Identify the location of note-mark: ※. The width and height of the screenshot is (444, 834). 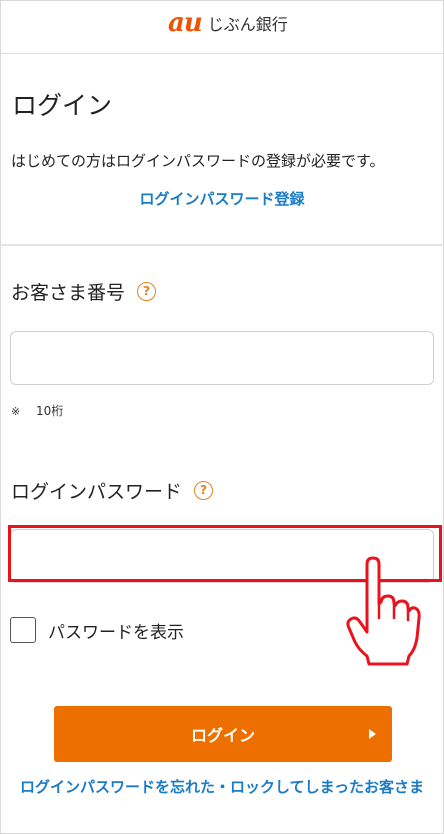
(16, 411).